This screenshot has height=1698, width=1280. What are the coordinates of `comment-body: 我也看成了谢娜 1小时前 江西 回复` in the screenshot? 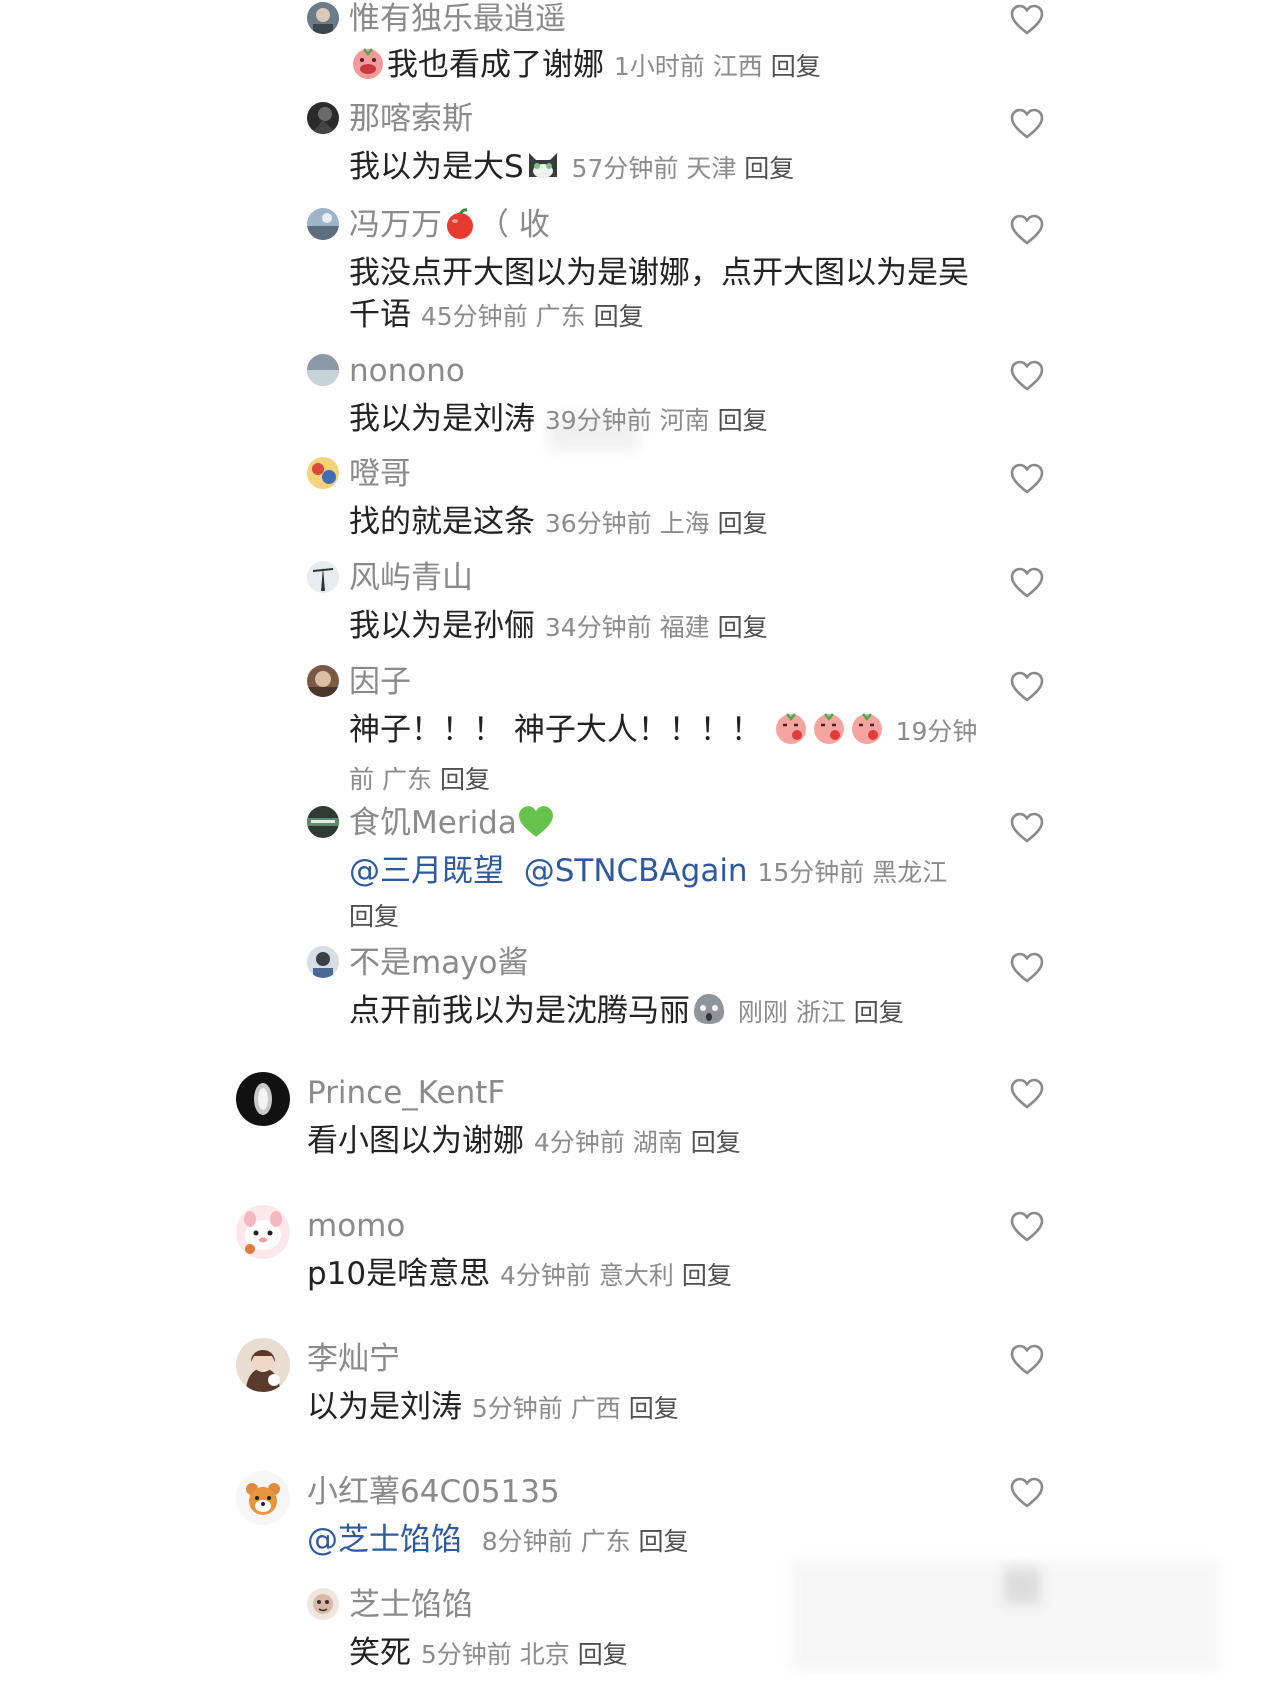 It's located at (664, 68).